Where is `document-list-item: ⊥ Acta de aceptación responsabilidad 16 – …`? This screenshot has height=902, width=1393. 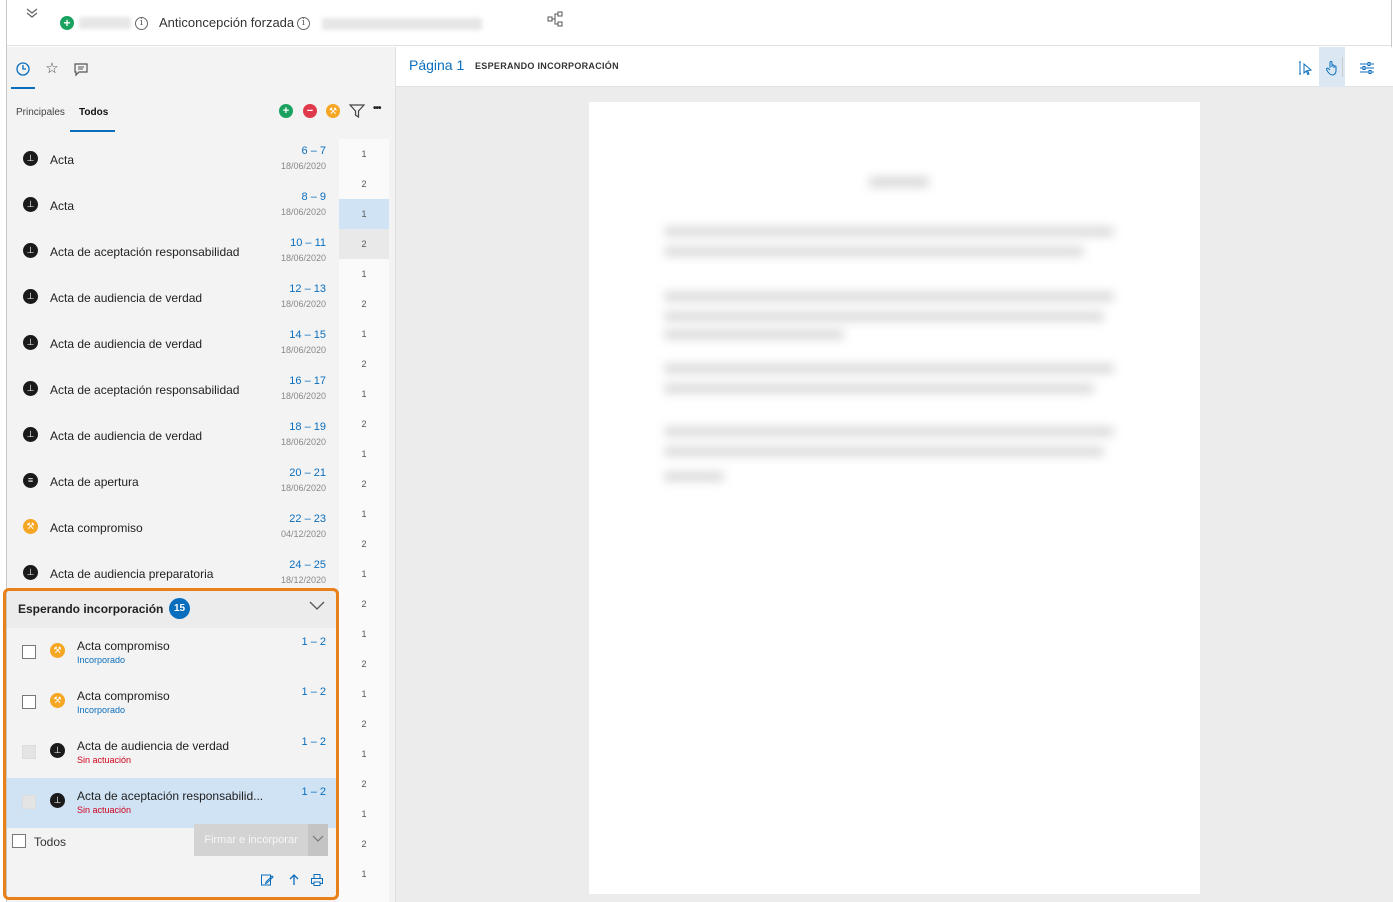 document-list-item: ⊥ Acta de aceptación responsabilidad 16 – … is located at coordinates (173, 392).